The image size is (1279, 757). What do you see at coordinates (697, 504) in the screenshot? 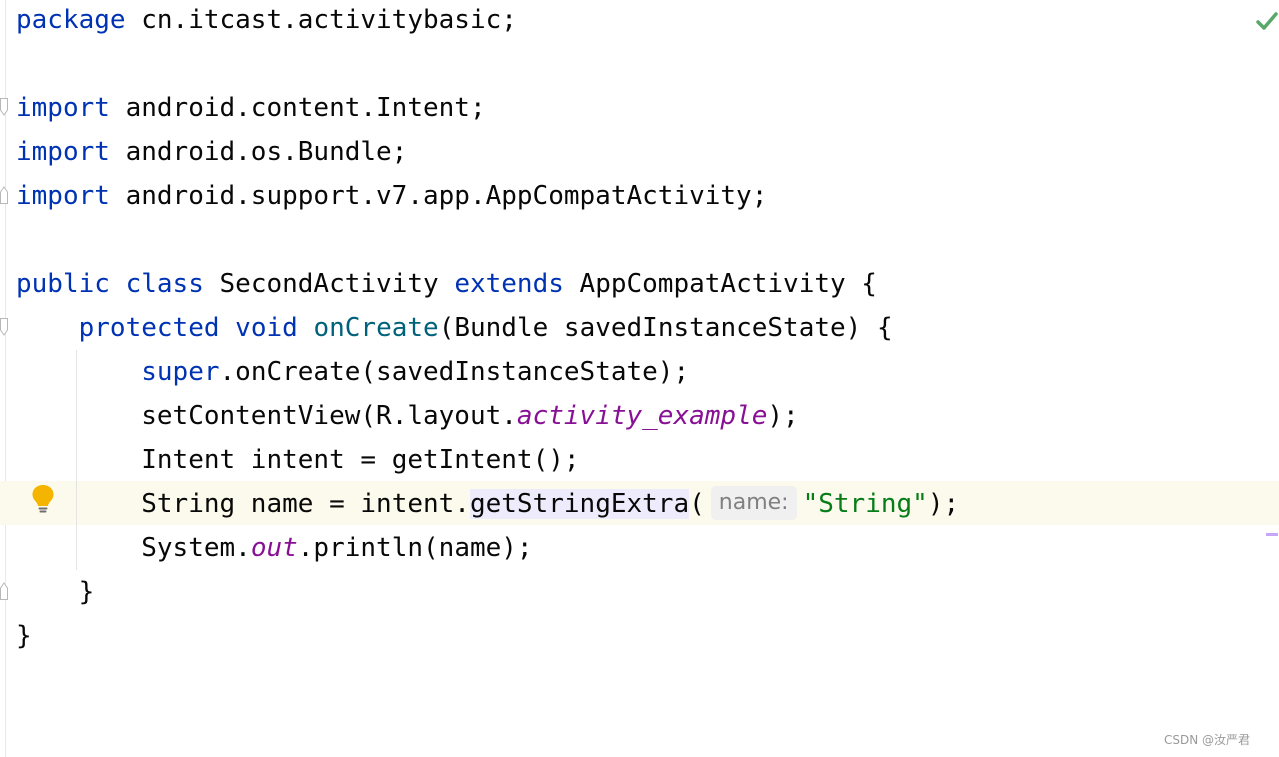
I see `paren: (` at bounding box center [697, 504].